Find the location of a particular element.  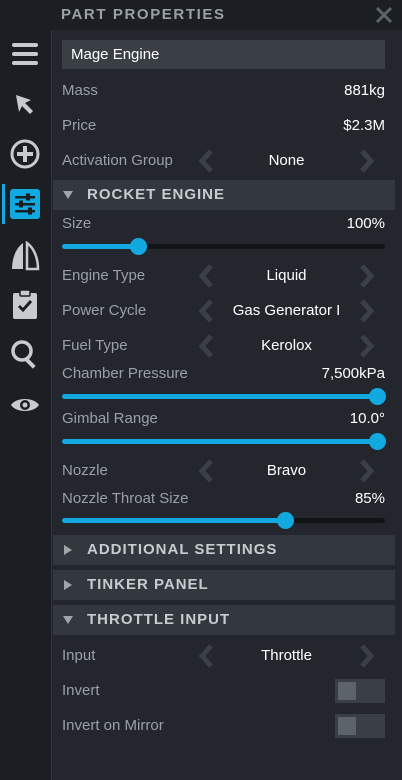

invert-row: Invert is located at coordinates (223, 691).